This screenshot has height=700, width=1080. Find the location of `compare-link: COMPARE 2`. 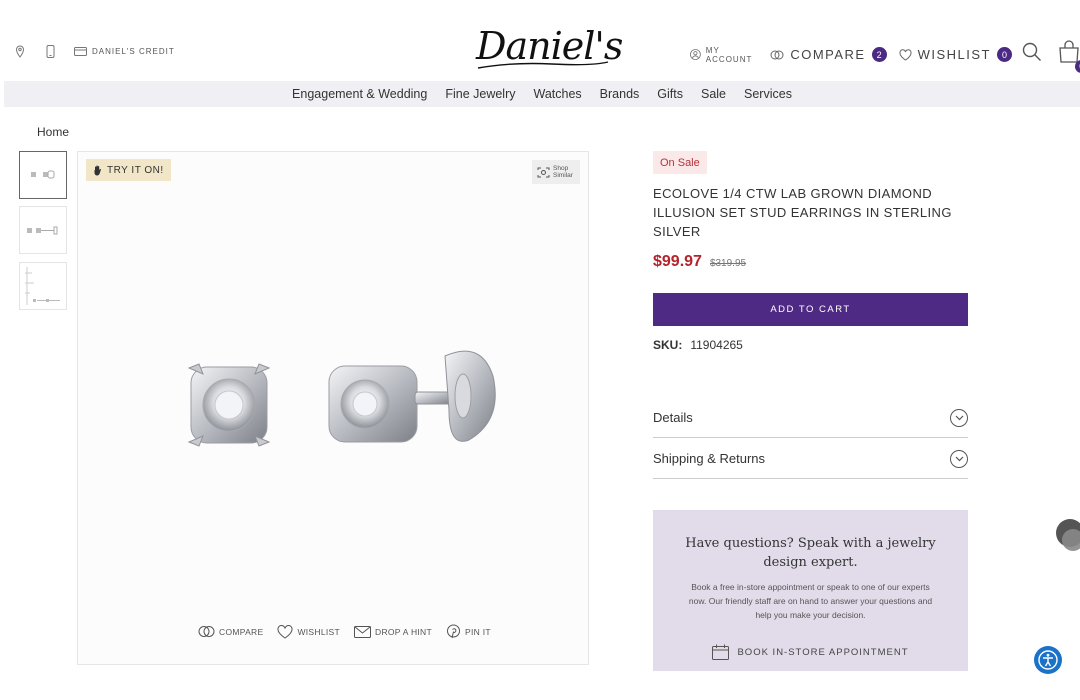

compare-link: COMPARE 2 is located at coordinates (828, 54).